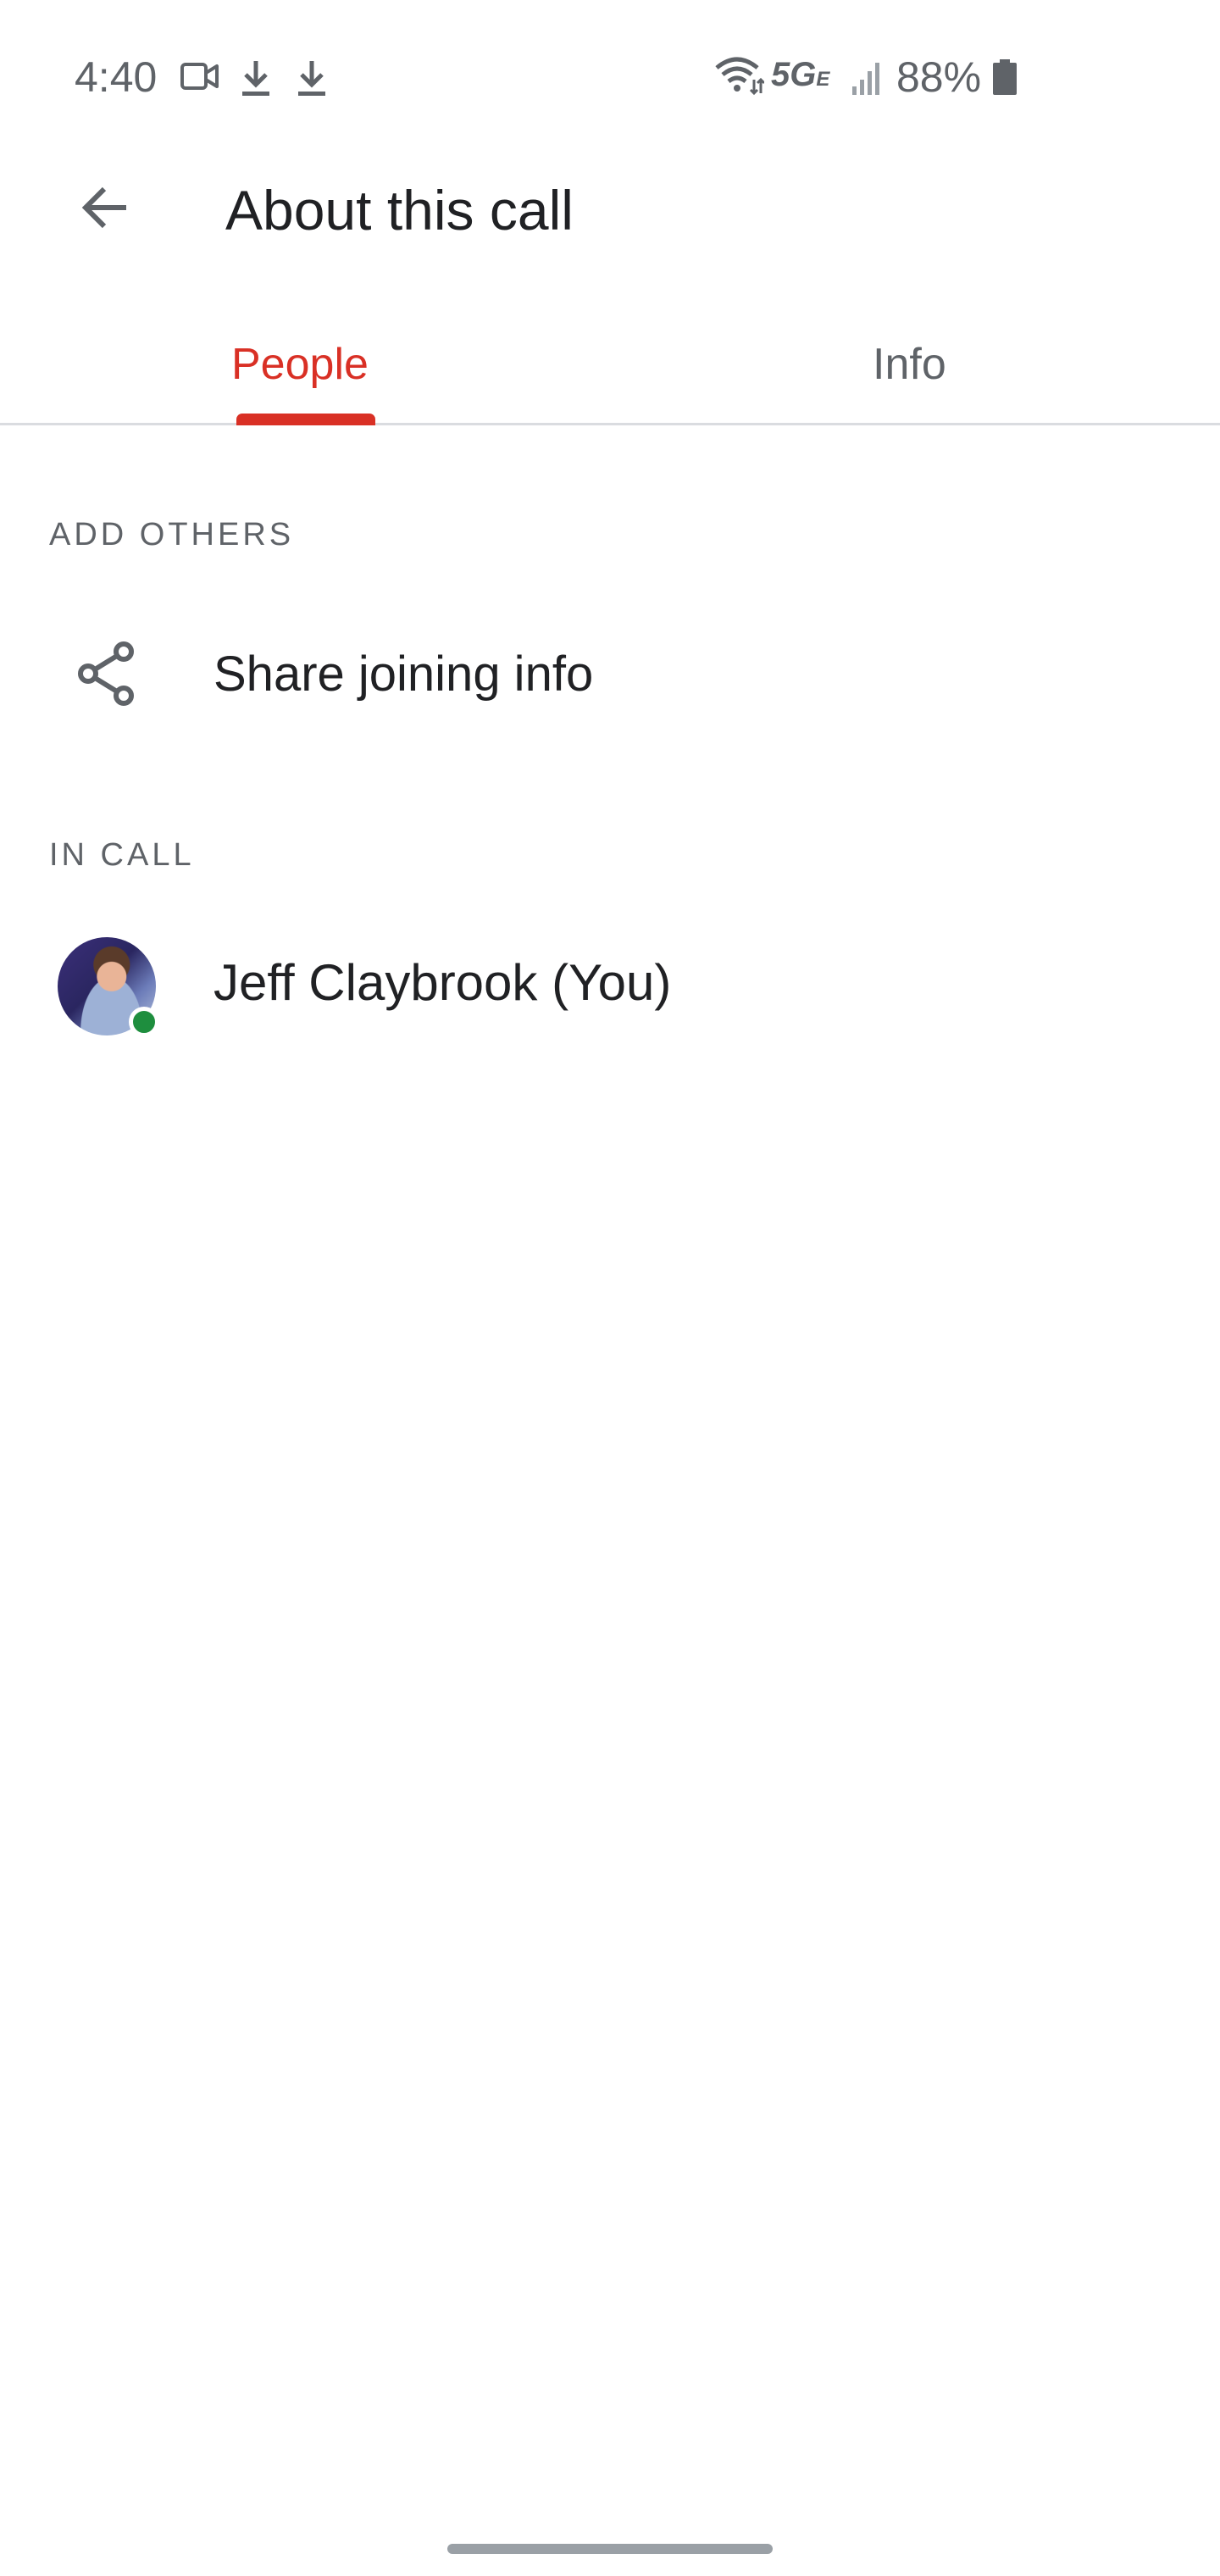  Describe the element at coordinates (172, 534) in the screenshot. I see `add-others-header: ADD OTHERS` at that location.